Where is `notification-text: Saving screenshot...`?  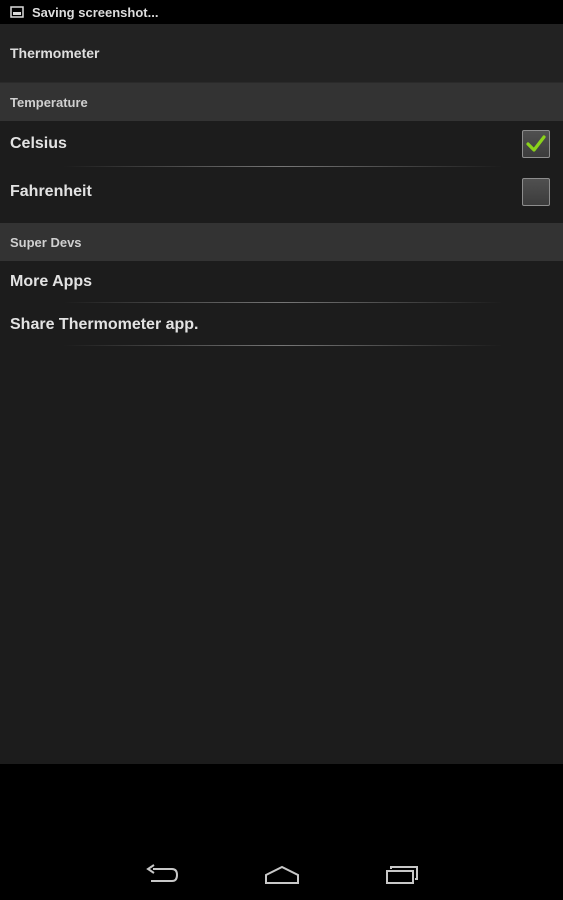 notification-text: Saving screenshot... is located at coordinates (95, 12).